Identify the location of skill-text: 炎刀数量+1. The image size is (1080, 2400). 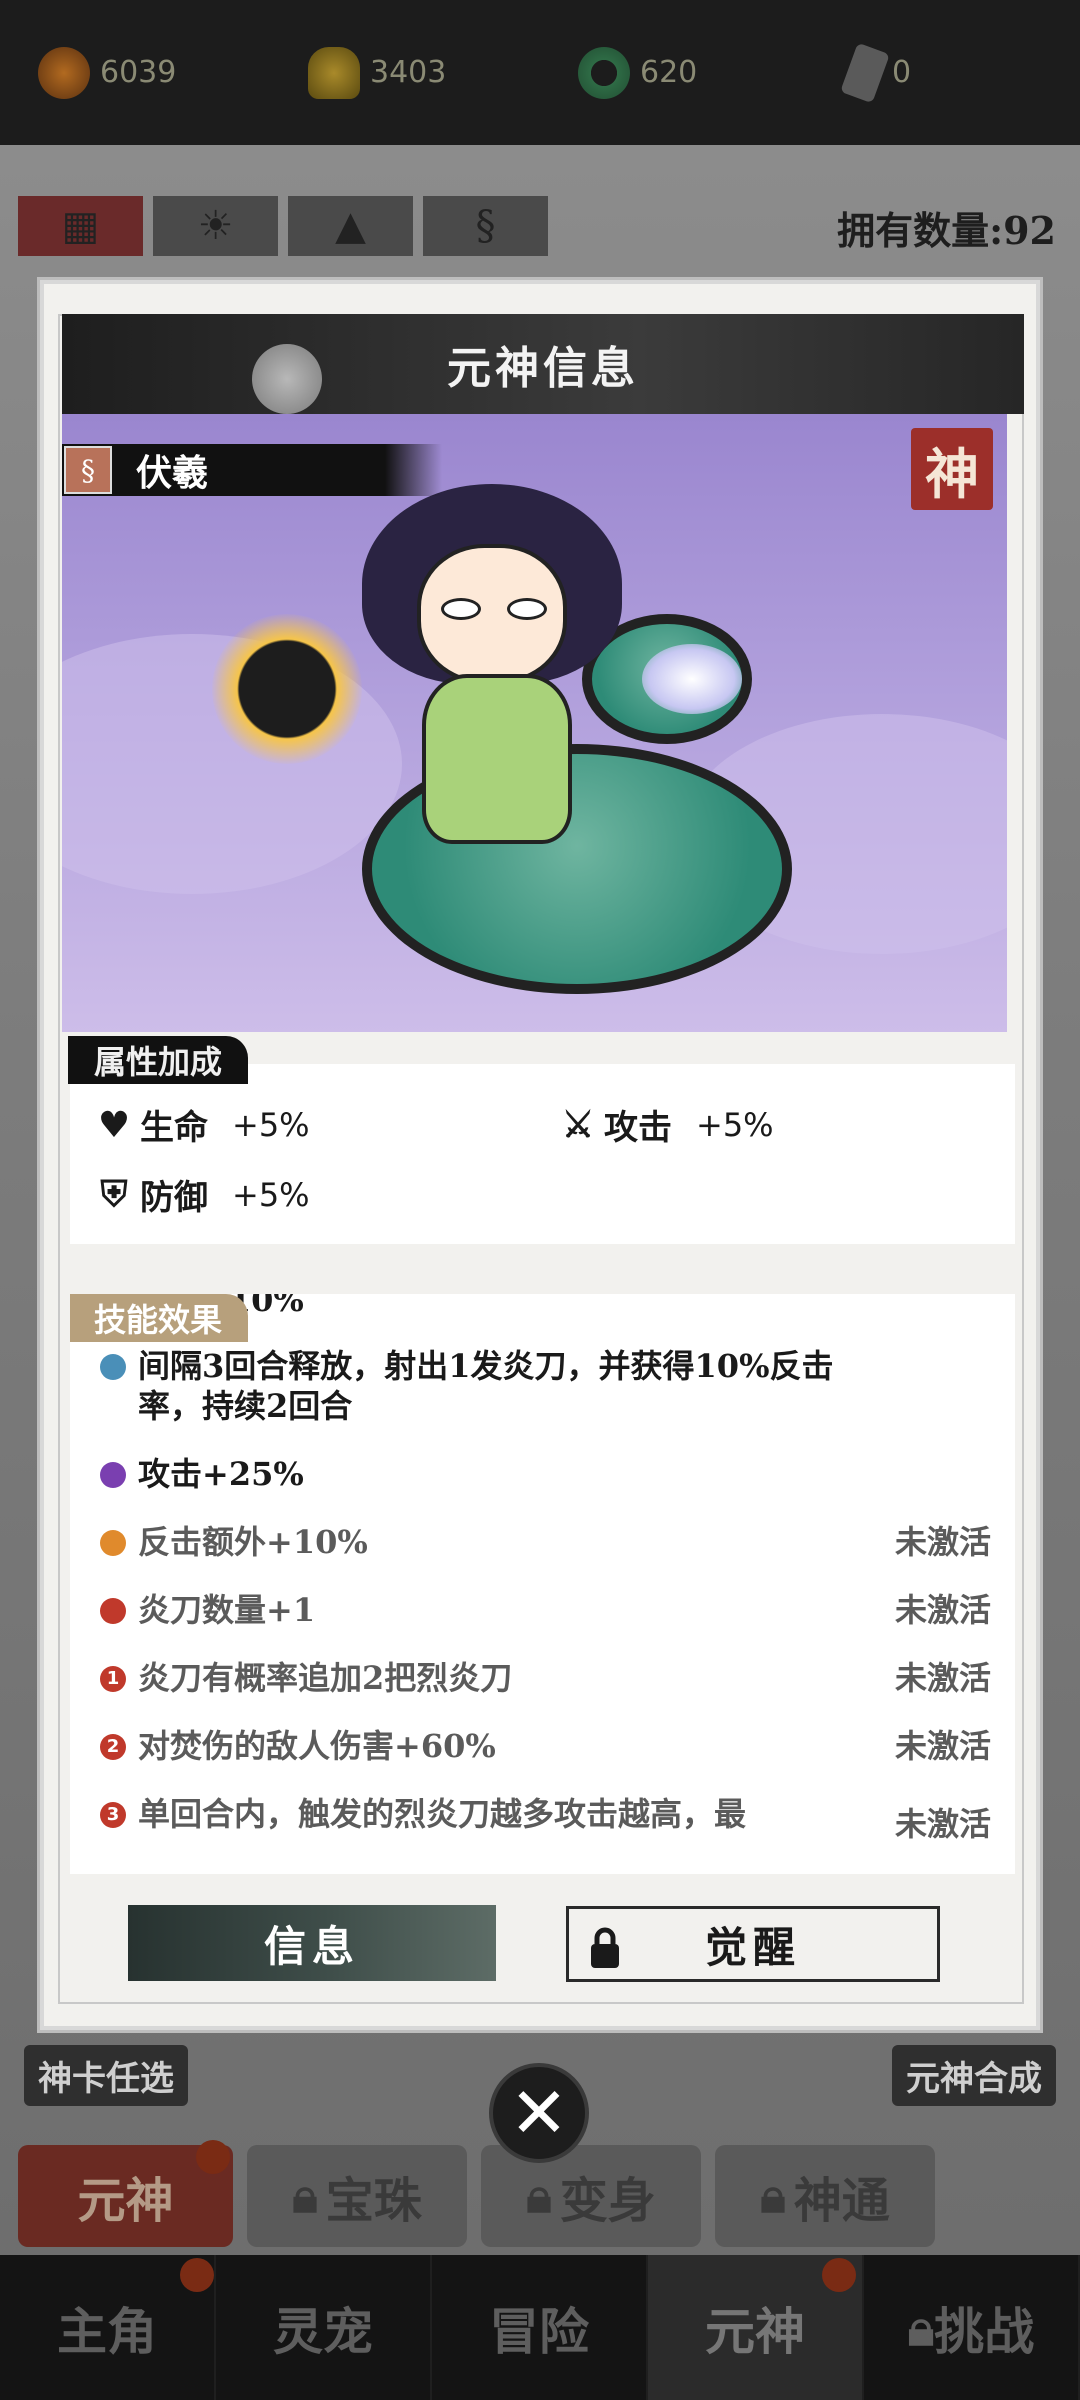
(227, 1610).